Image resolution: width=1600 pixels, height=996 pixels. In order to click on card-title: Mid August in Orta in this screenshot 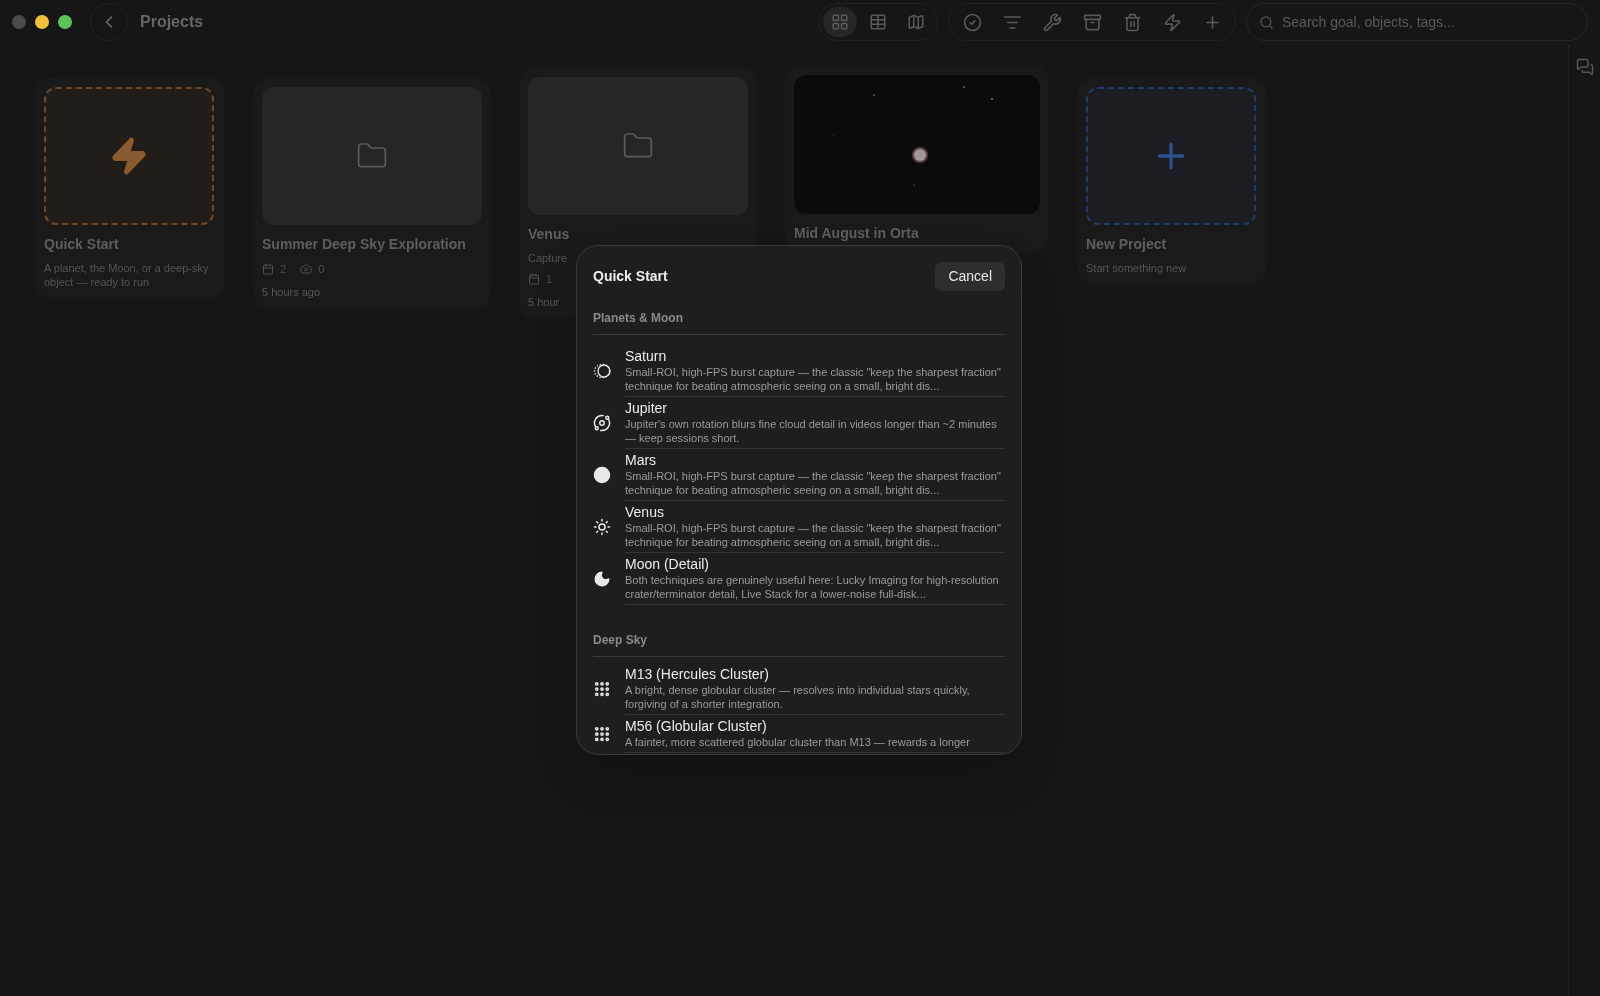, I will do `click(856, 233)`.